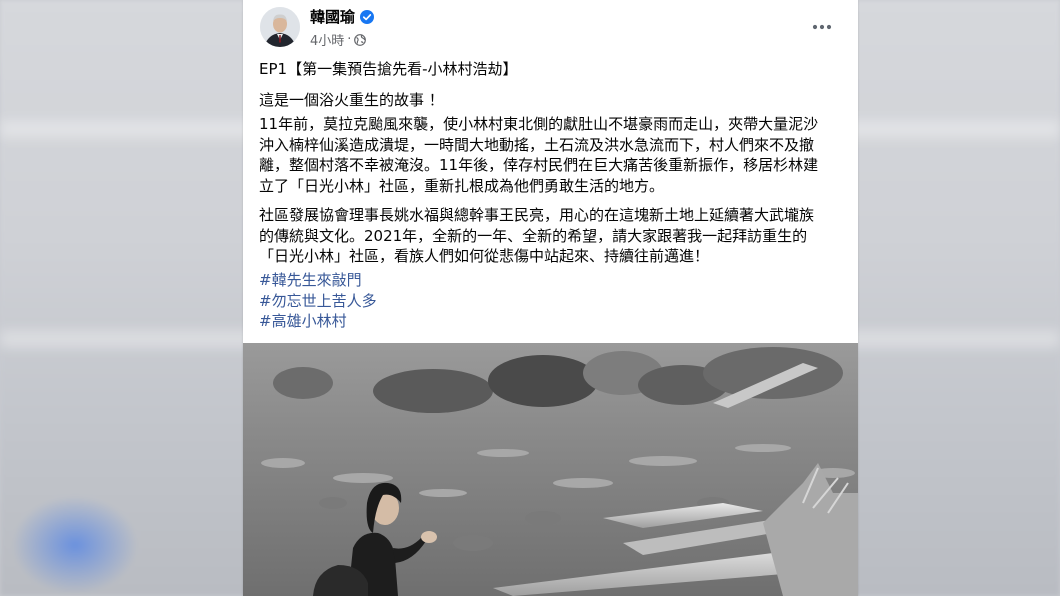 This screenshot has width=1060, height=596. I want to click on timestamp: 4小時, so click(327, 39).